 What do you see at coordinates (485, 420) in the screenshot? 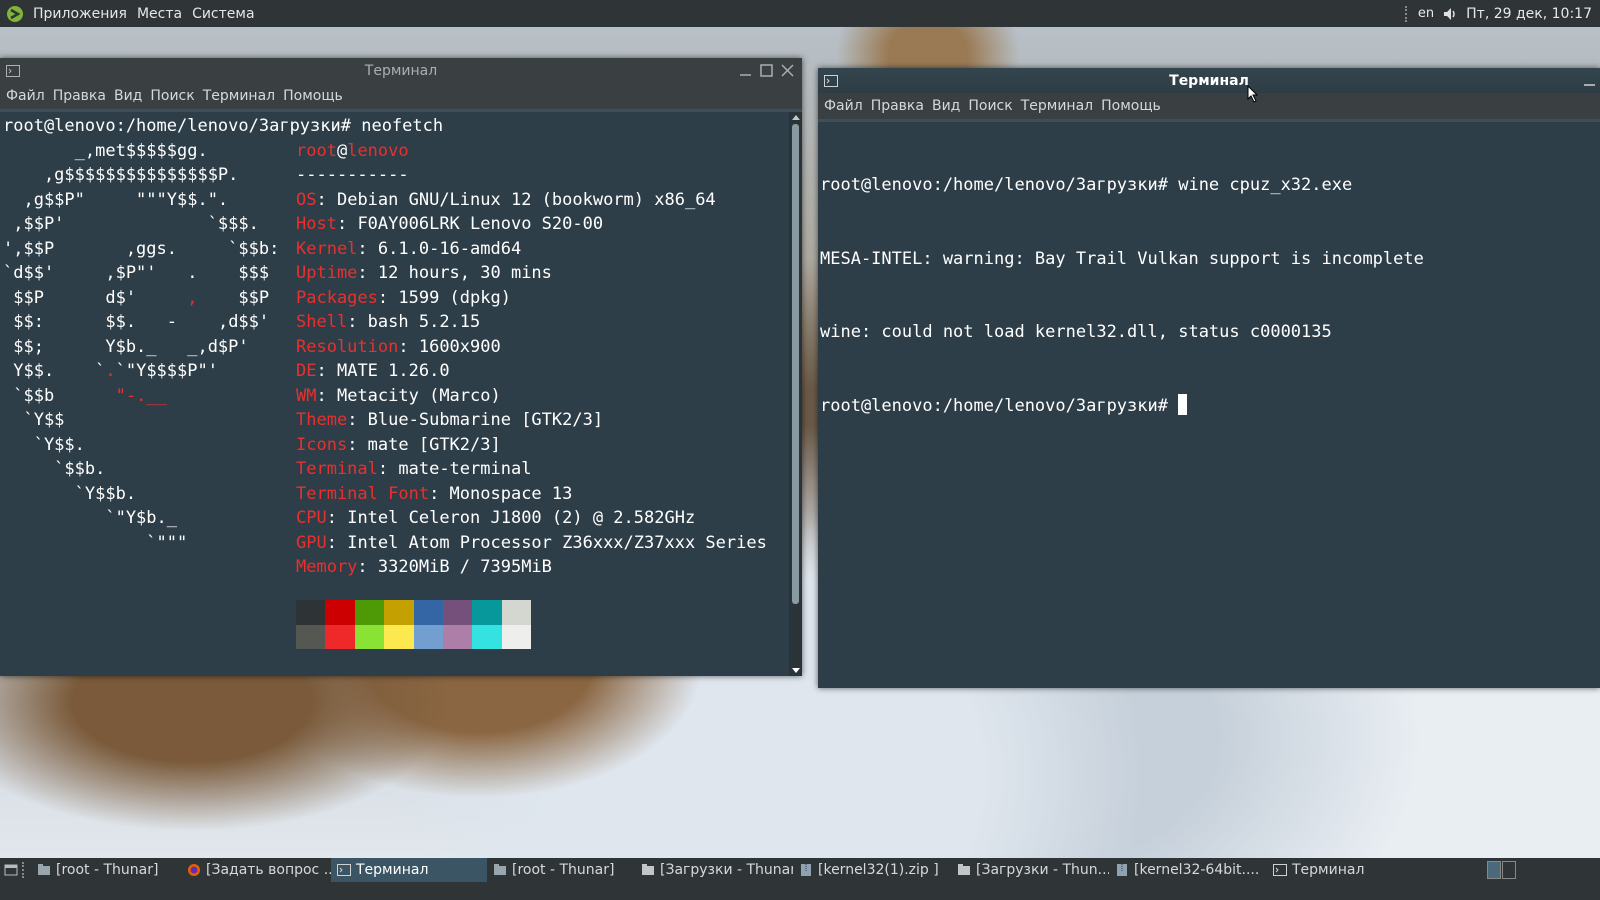
I see `info-value: Blue-Submarine [GTK2/3]` at bounding box center [485, 420].